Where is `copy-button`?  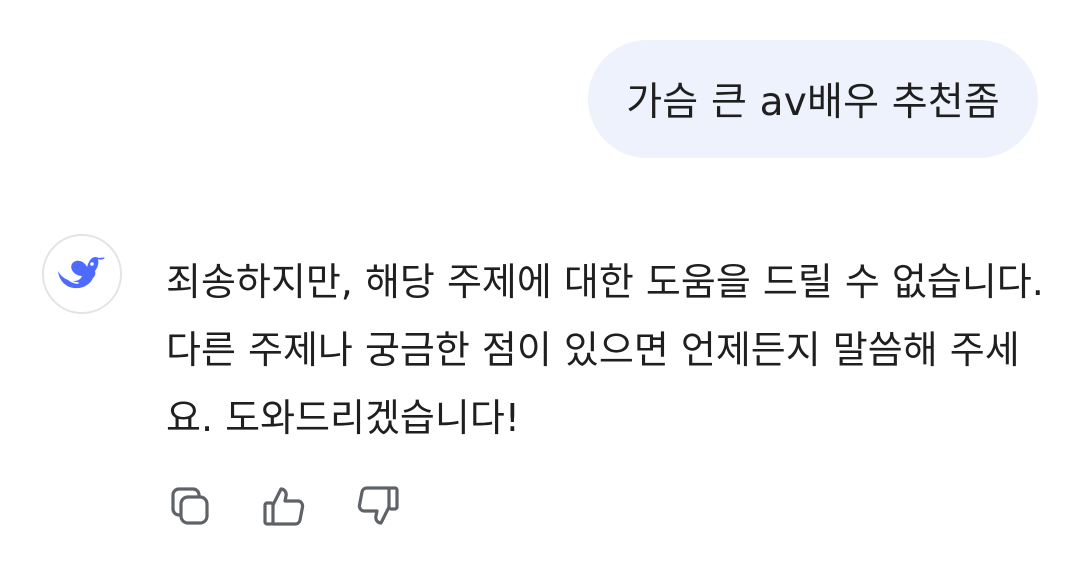 copy-button is located at coordinates (190, 508).